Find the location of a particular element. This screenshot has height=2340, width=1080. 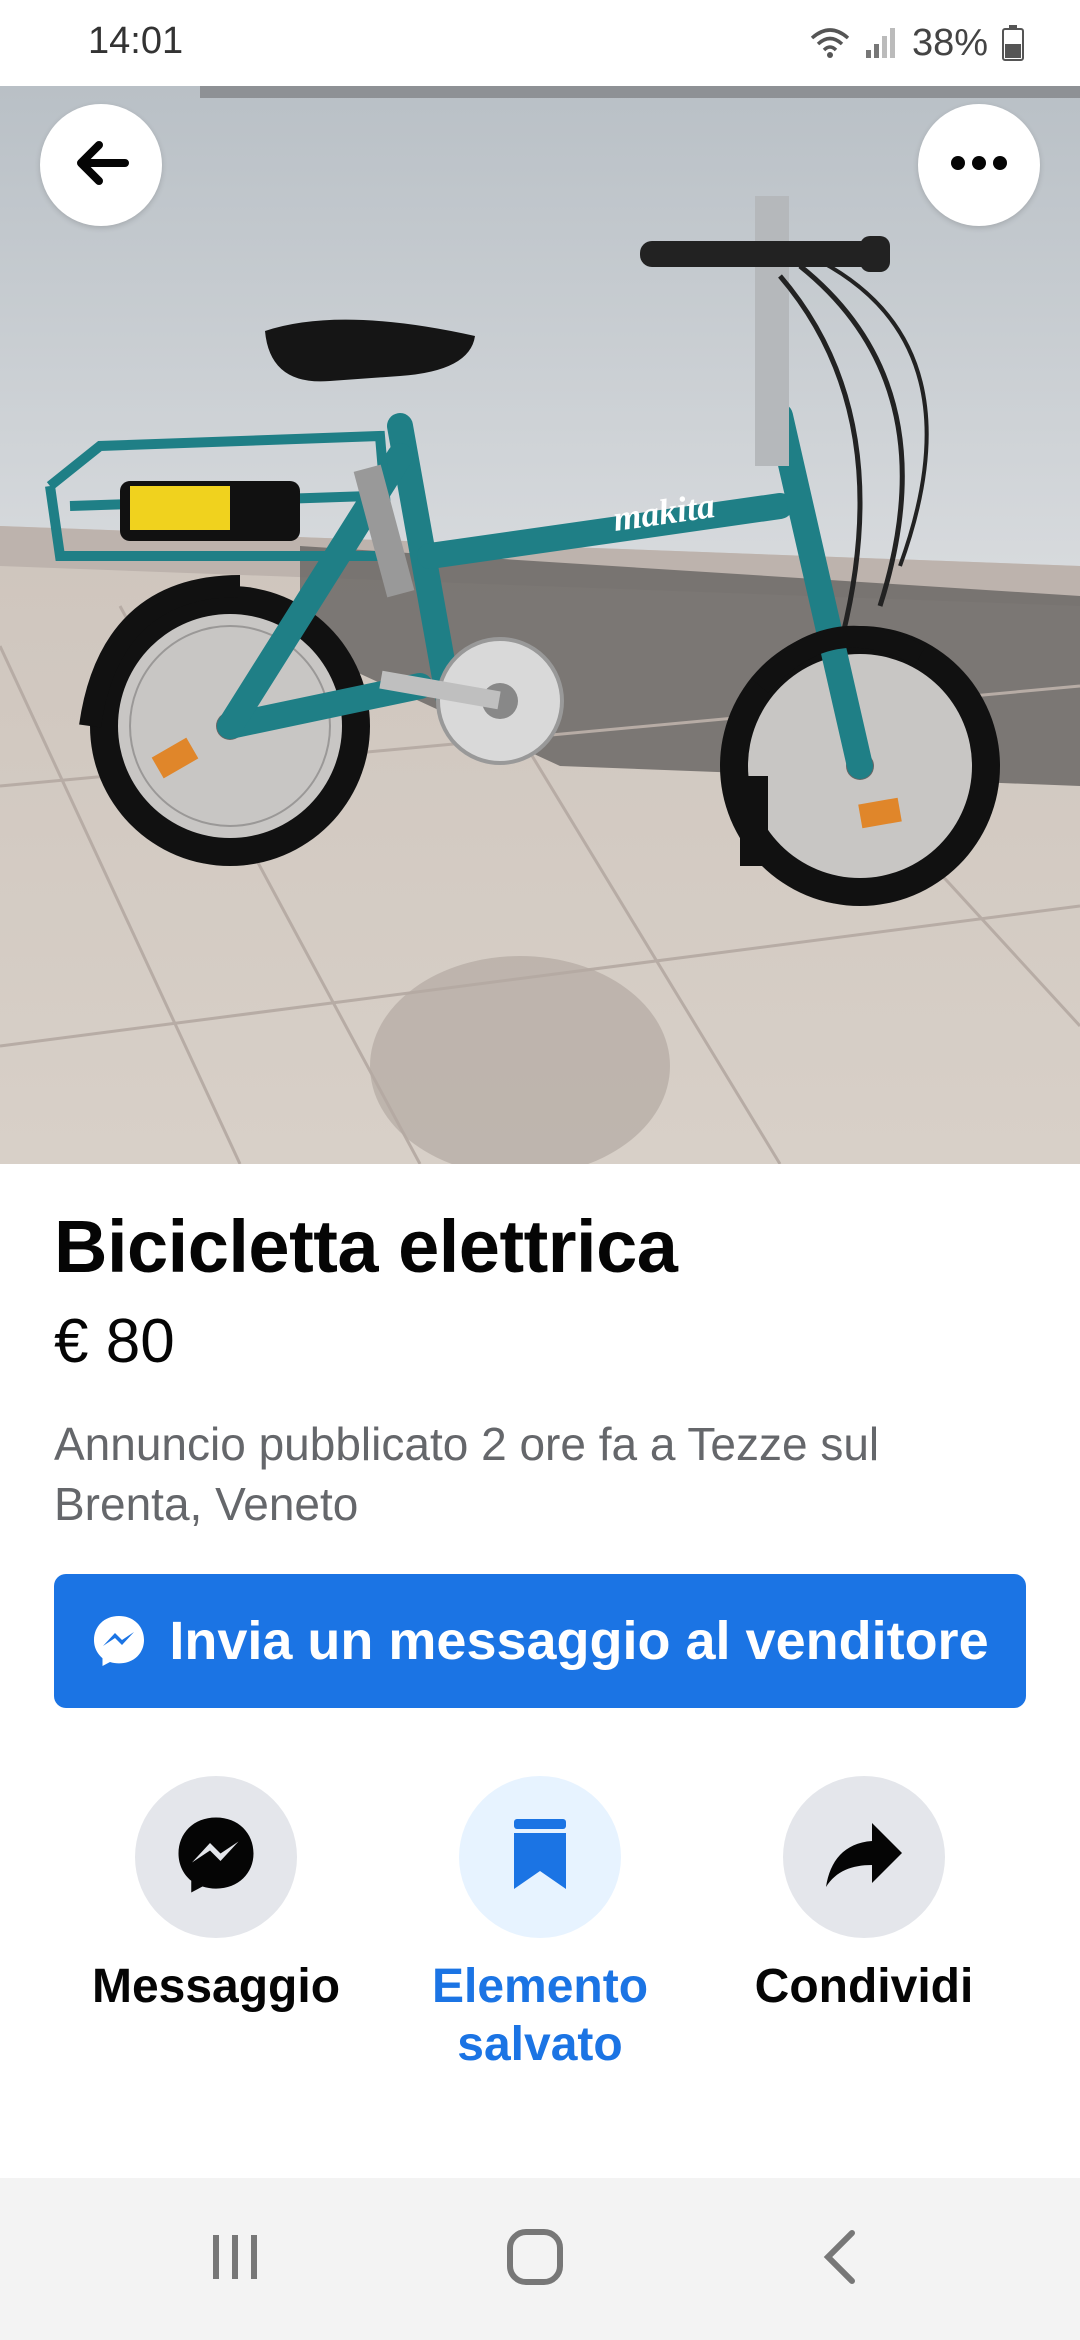

back-icon is located at coordinates (840, 2259).